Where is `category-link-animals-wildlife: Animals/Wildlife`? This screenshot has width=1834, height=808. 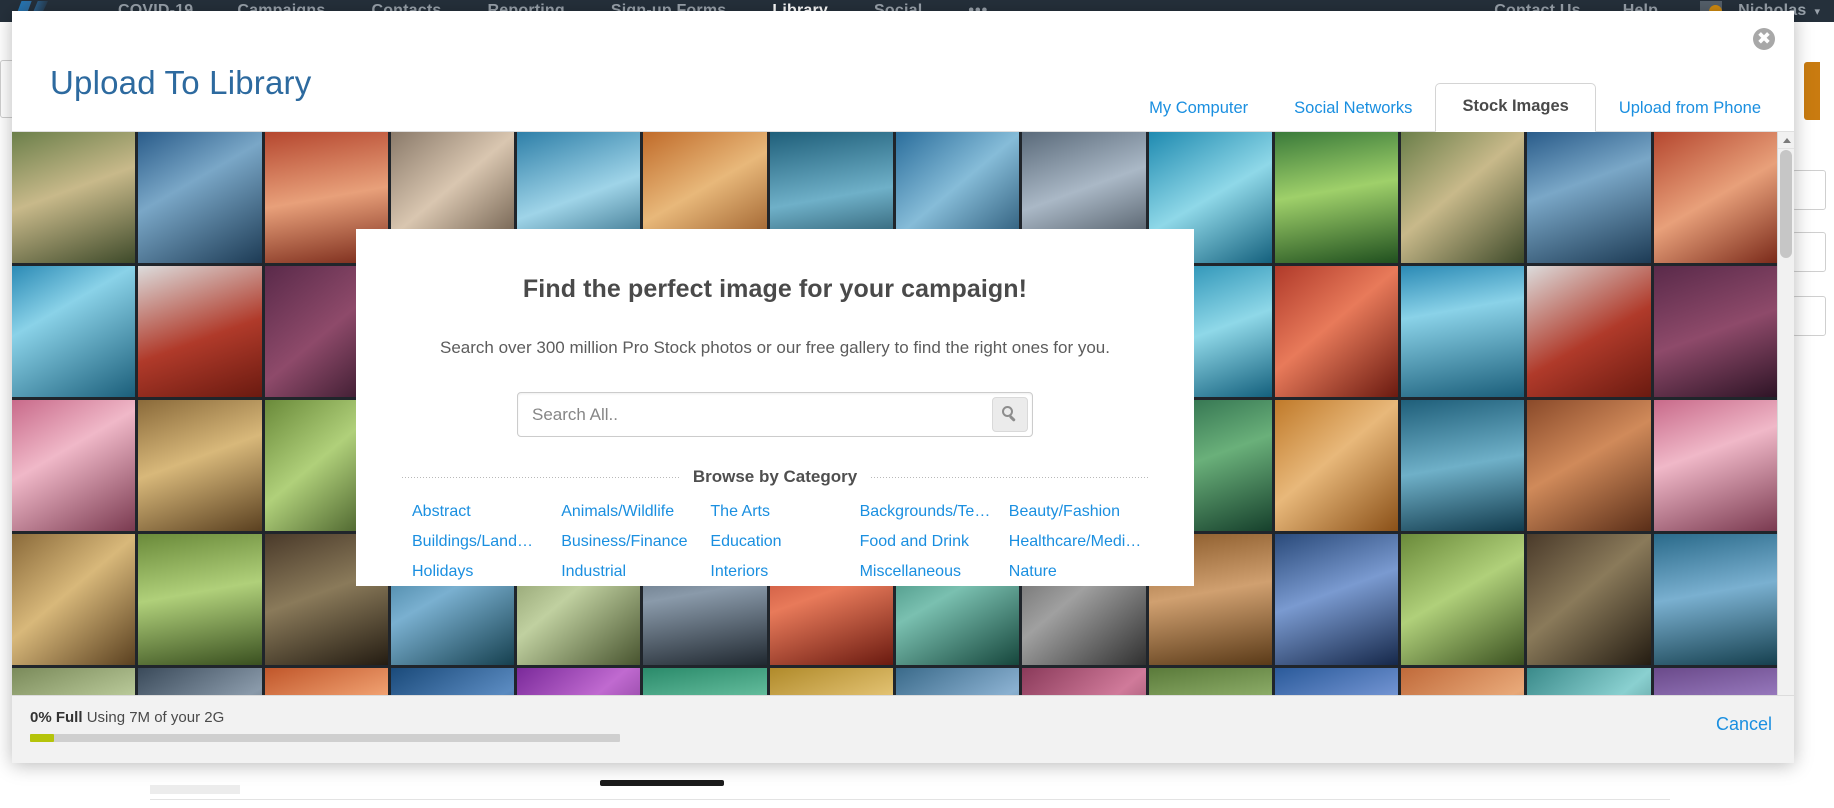
category-link-animals-wildlife: Animals/Wildlife is located at coordinates (630, 512).